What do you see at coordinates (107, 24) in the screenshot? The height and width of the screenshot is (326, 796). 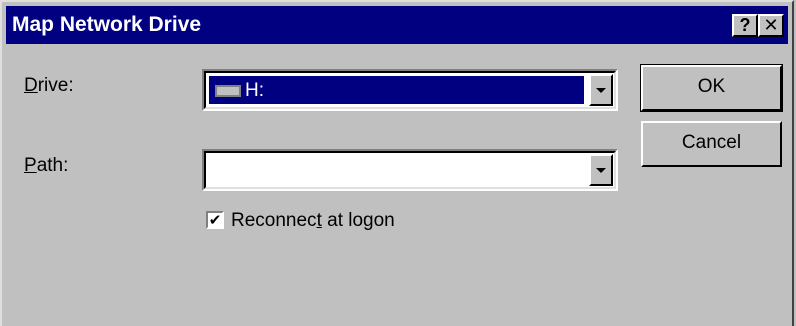 I see `window-title: Map Network Drive` at bounding box center [107, 24].